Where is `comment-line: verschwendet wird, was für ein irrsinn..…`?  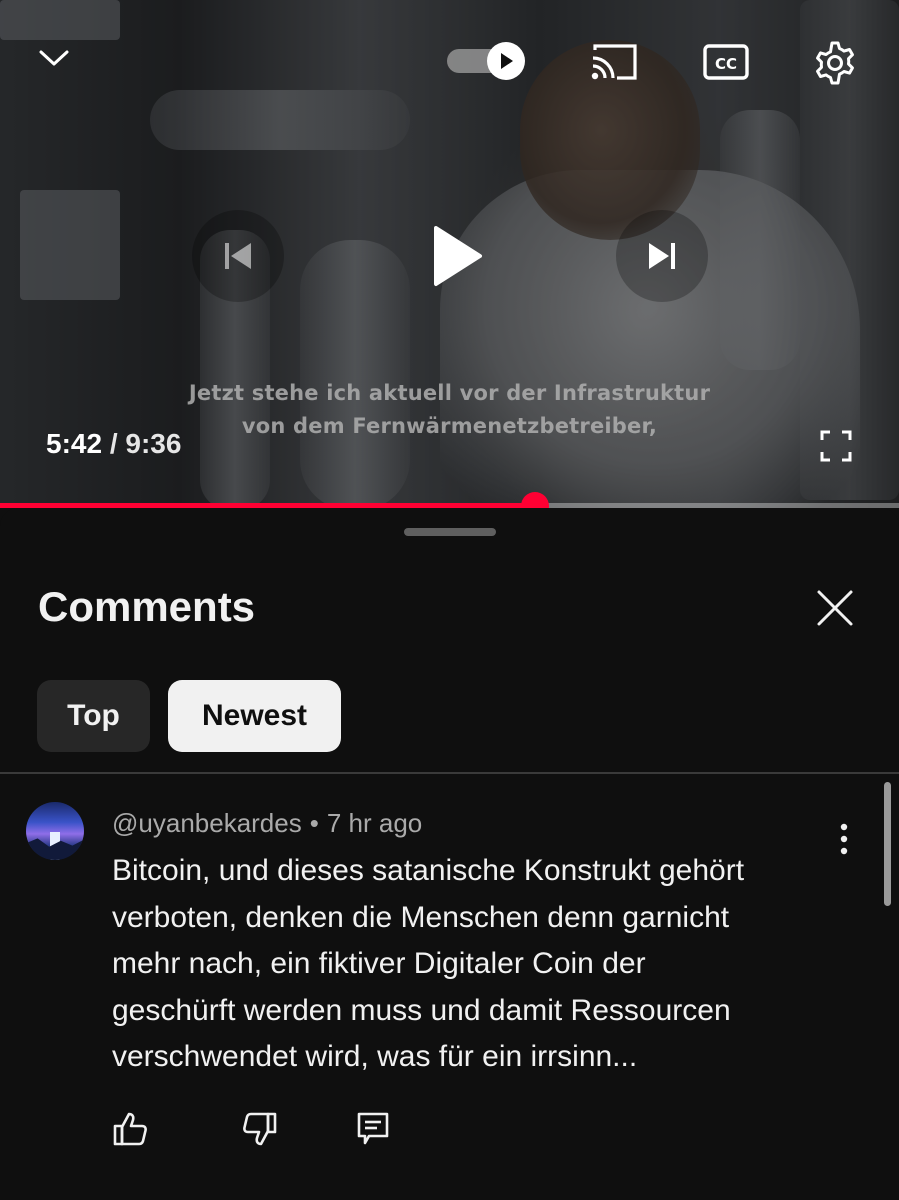
comment-line: verschwendet wird, was für ein irrsinn..… is located at coordinates (375, 1056).